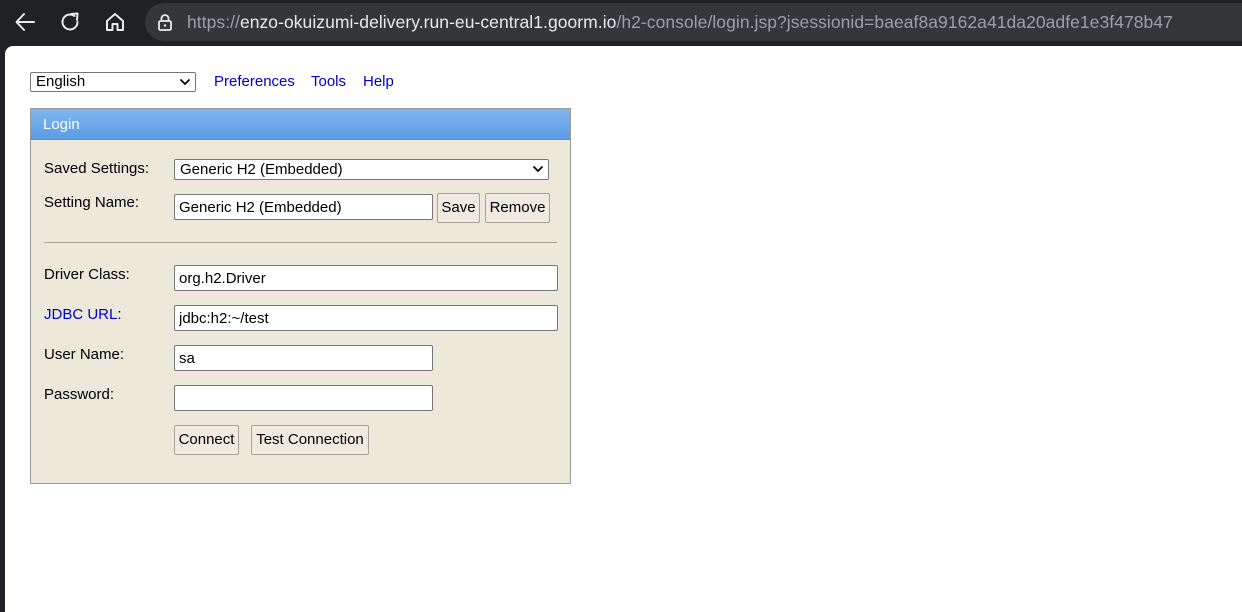 This screenshot has height=612, width=1242. What do you see at coordinates (80, 314) in the screenshot?
I see `jdbc-url-link: JDBC URL` at bounding box center [80, 314].